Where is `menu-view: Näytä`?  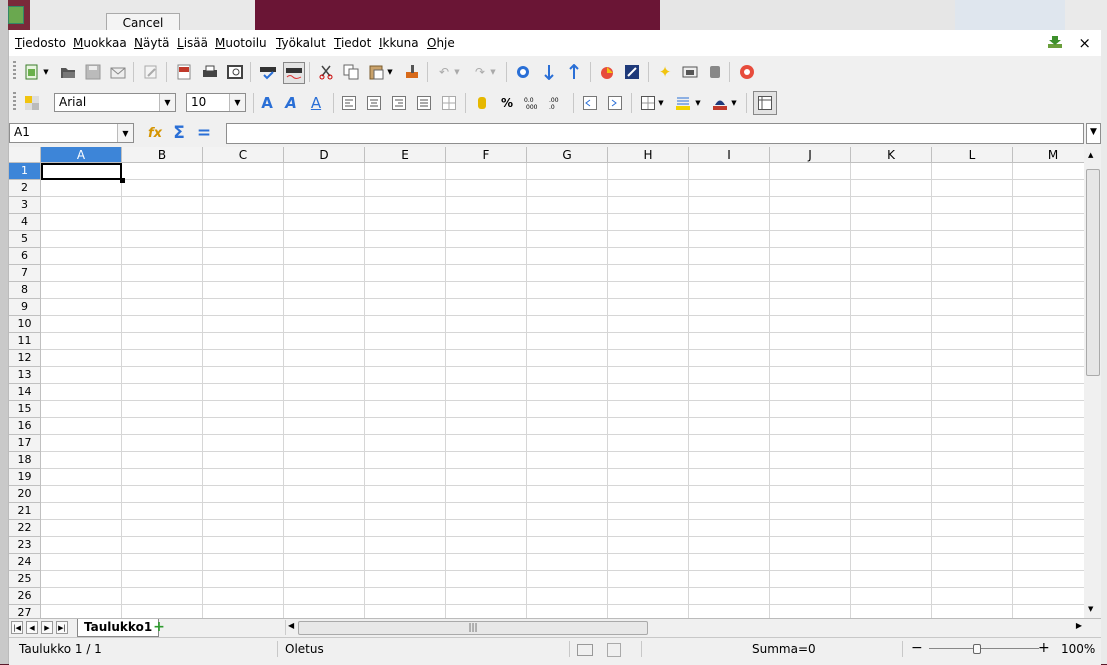 menu-view: Näytä is located at coordinates (152, 43).